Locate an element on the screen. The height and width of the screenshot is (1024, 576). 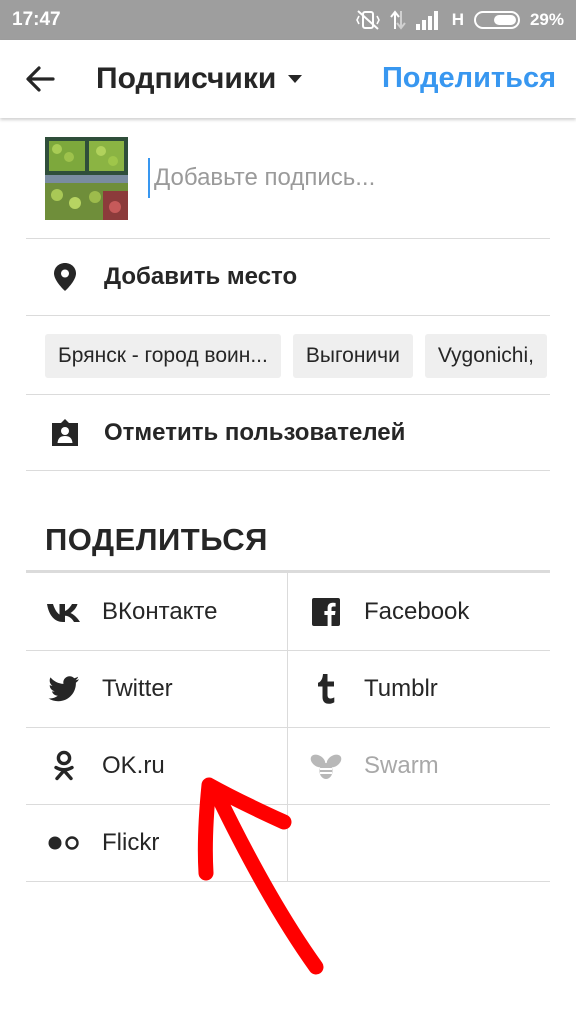
arrow-left-icon is located at coordinates (40, 79).